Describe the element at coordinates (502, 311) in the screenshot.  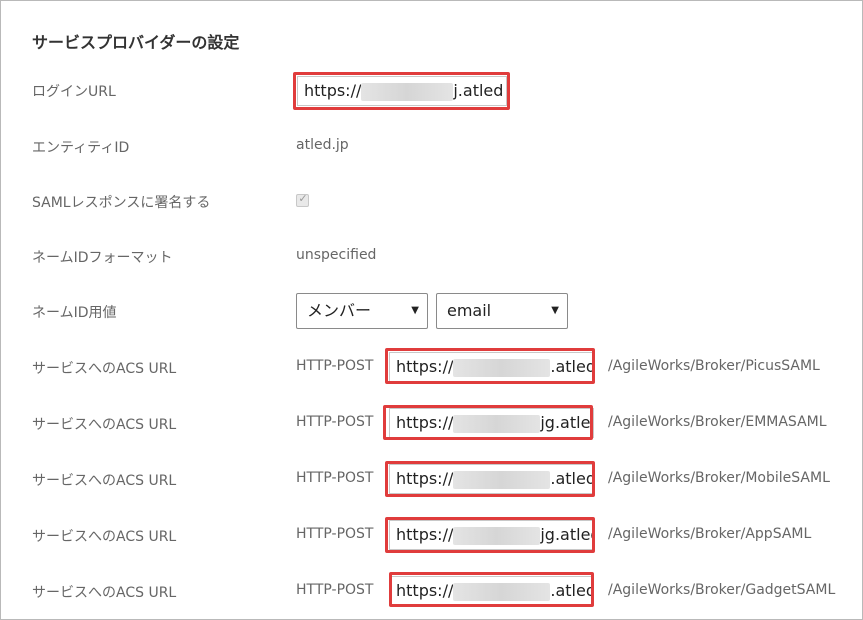
I see `nameid-attribute-select: email ▼` at that location.